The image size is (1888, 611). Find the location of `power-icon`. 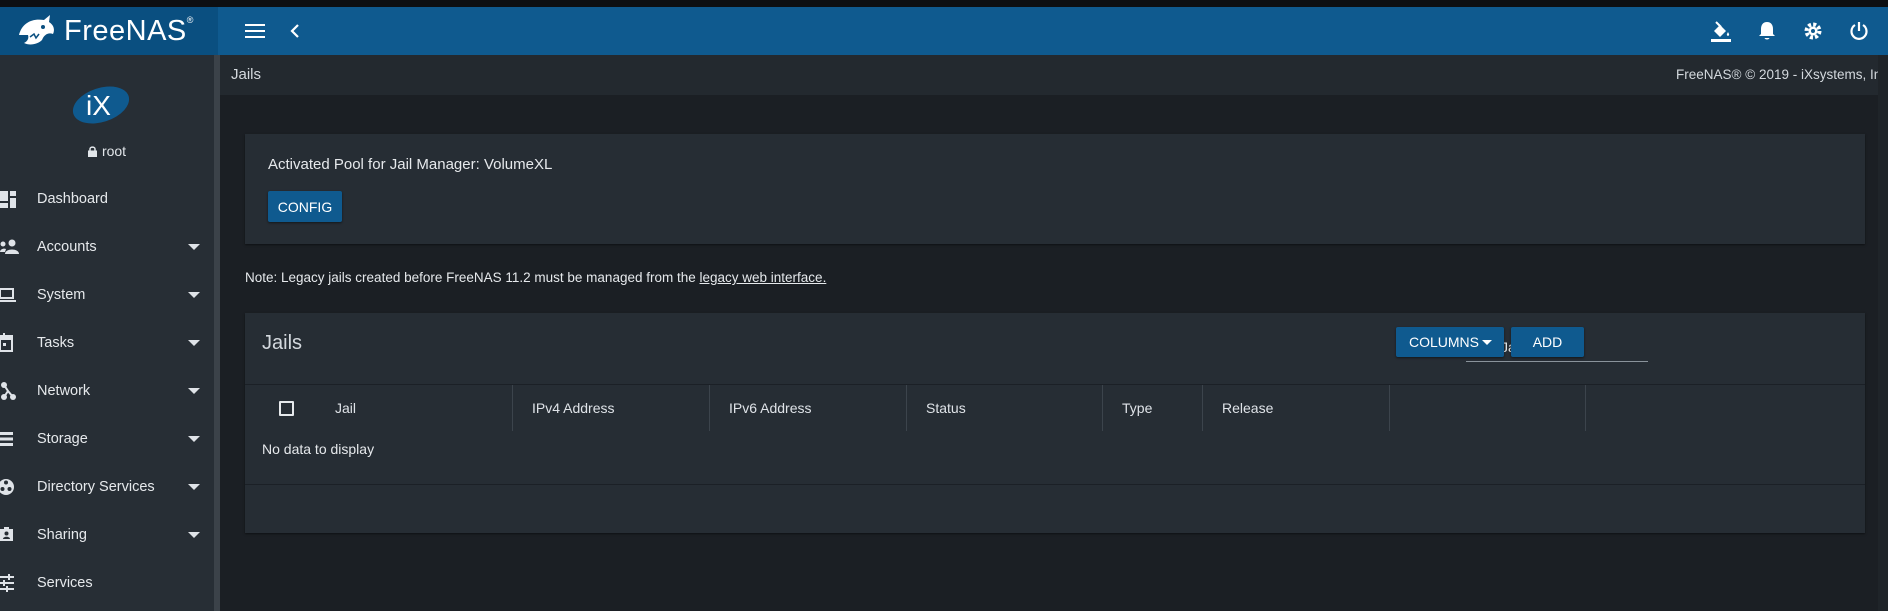

power-icon is located at coordinates (1859, 31).